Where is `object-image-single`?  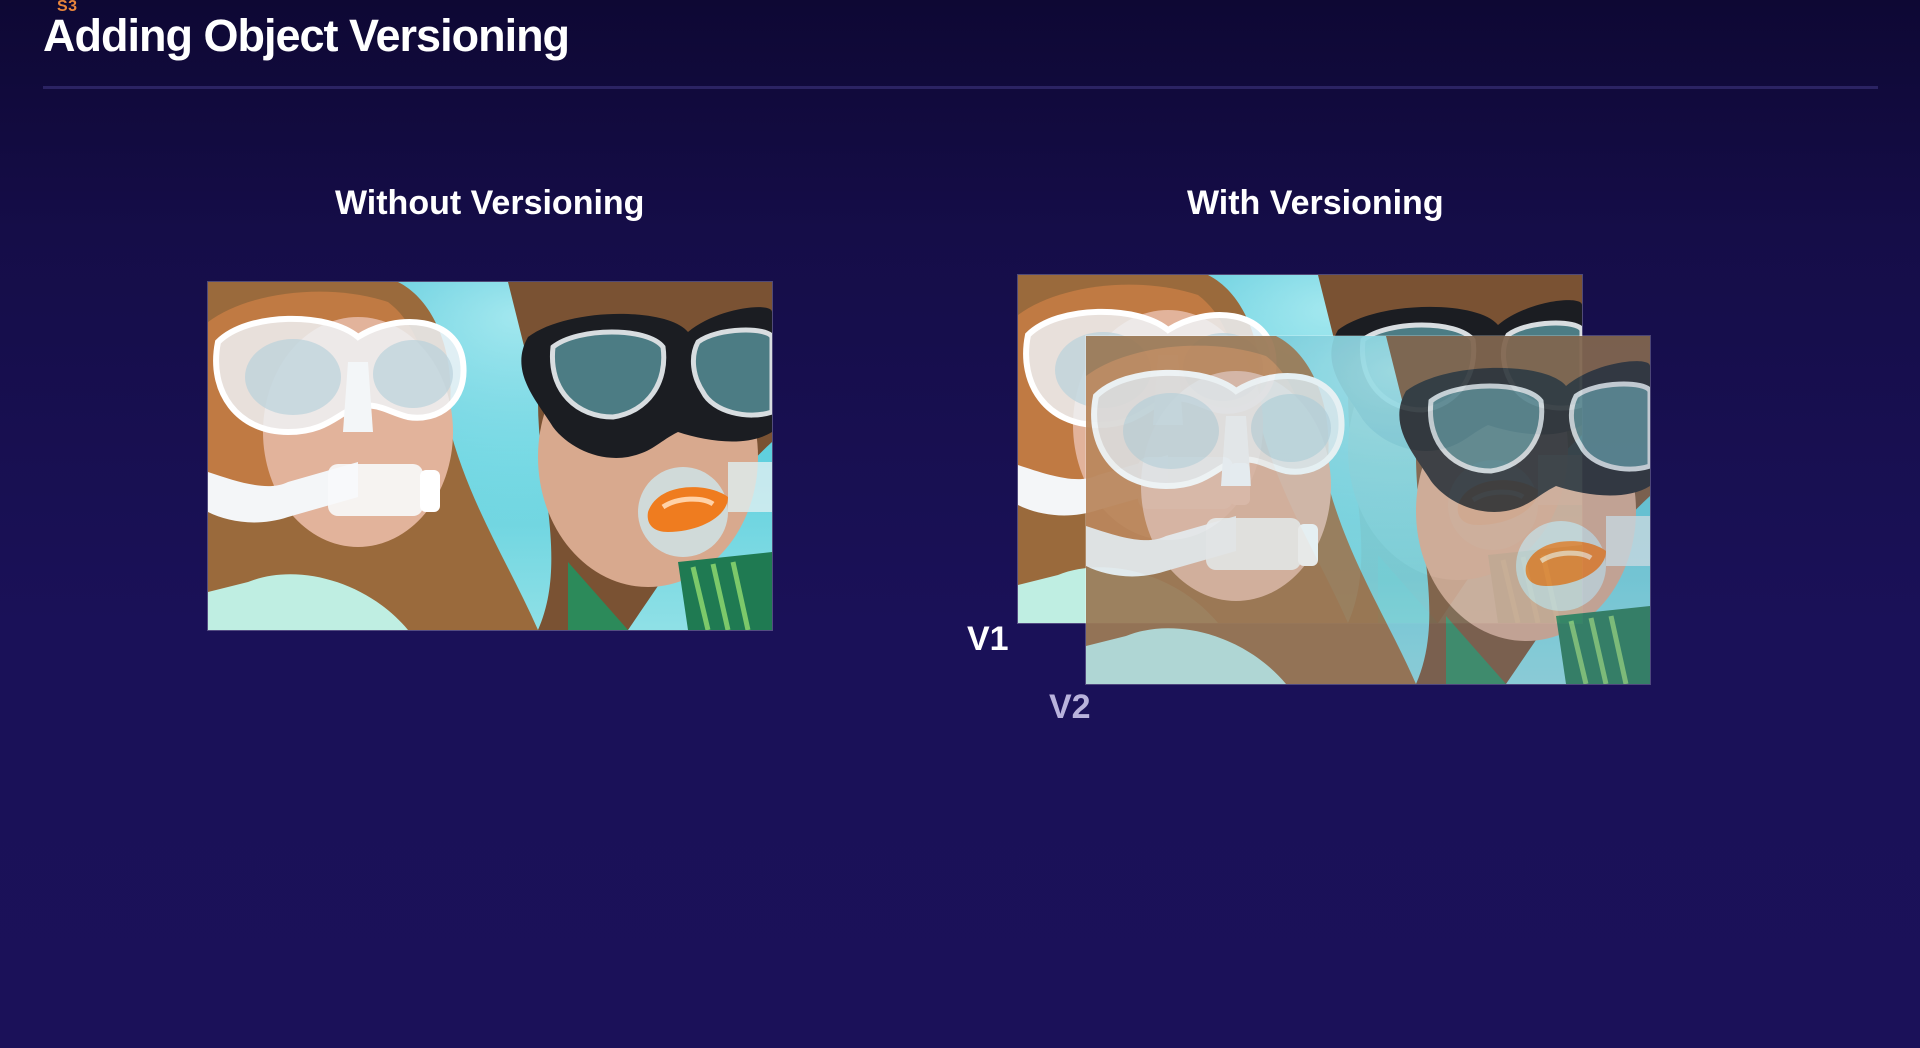
object-image-single is located at coordinates (490, 456).